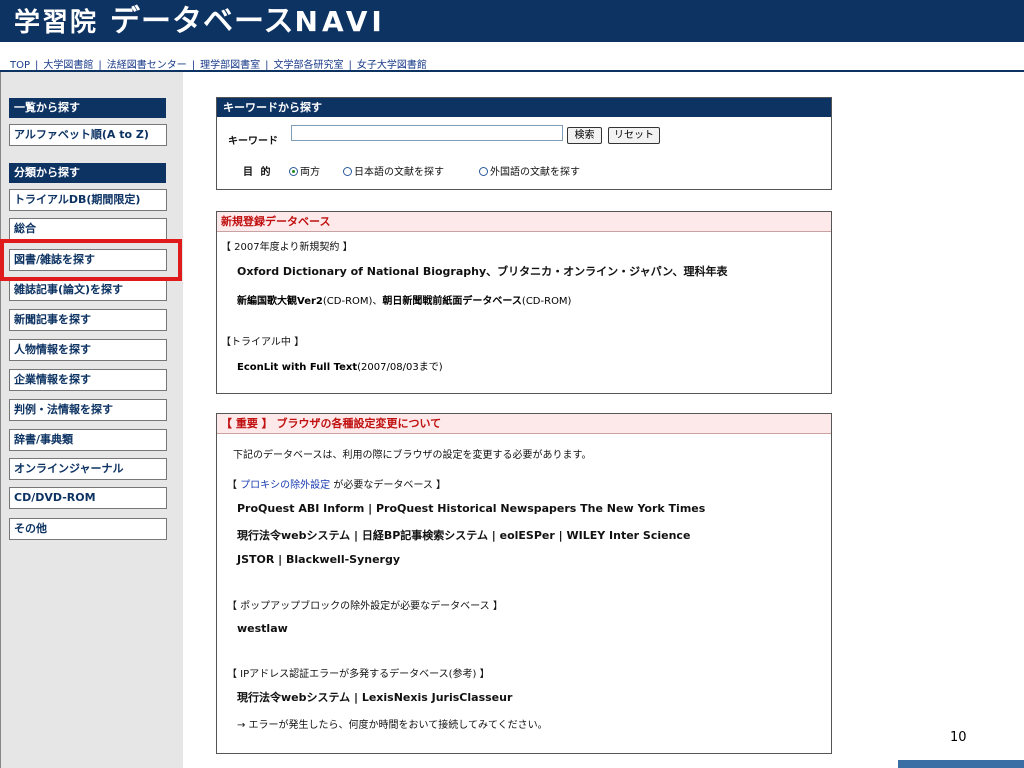 The height and width of the screenshot is (768, 1024). I want to click on db-link-asahi-archive: 朝日新聞戦前紙面データベース, so click(452, 301).